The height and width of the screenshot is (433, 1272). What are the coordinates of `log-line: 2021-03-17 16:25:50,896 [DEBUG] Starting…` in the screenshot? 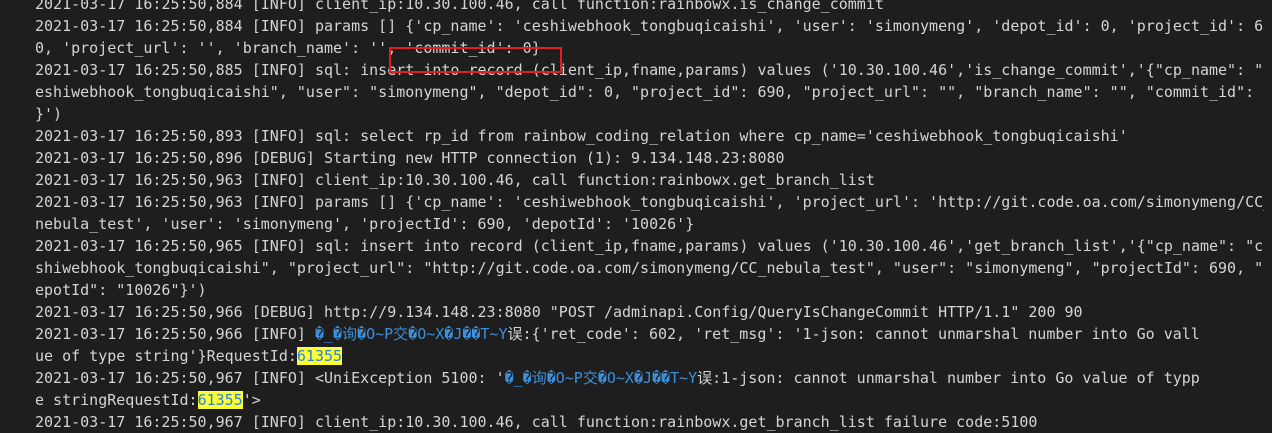 It's located at (410, 158).